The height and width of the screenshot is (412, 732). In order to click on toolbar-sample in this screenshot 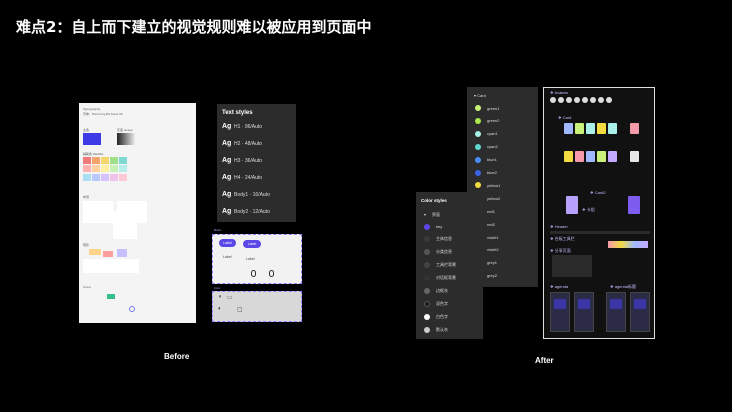, I will do `click(628, 244)`.